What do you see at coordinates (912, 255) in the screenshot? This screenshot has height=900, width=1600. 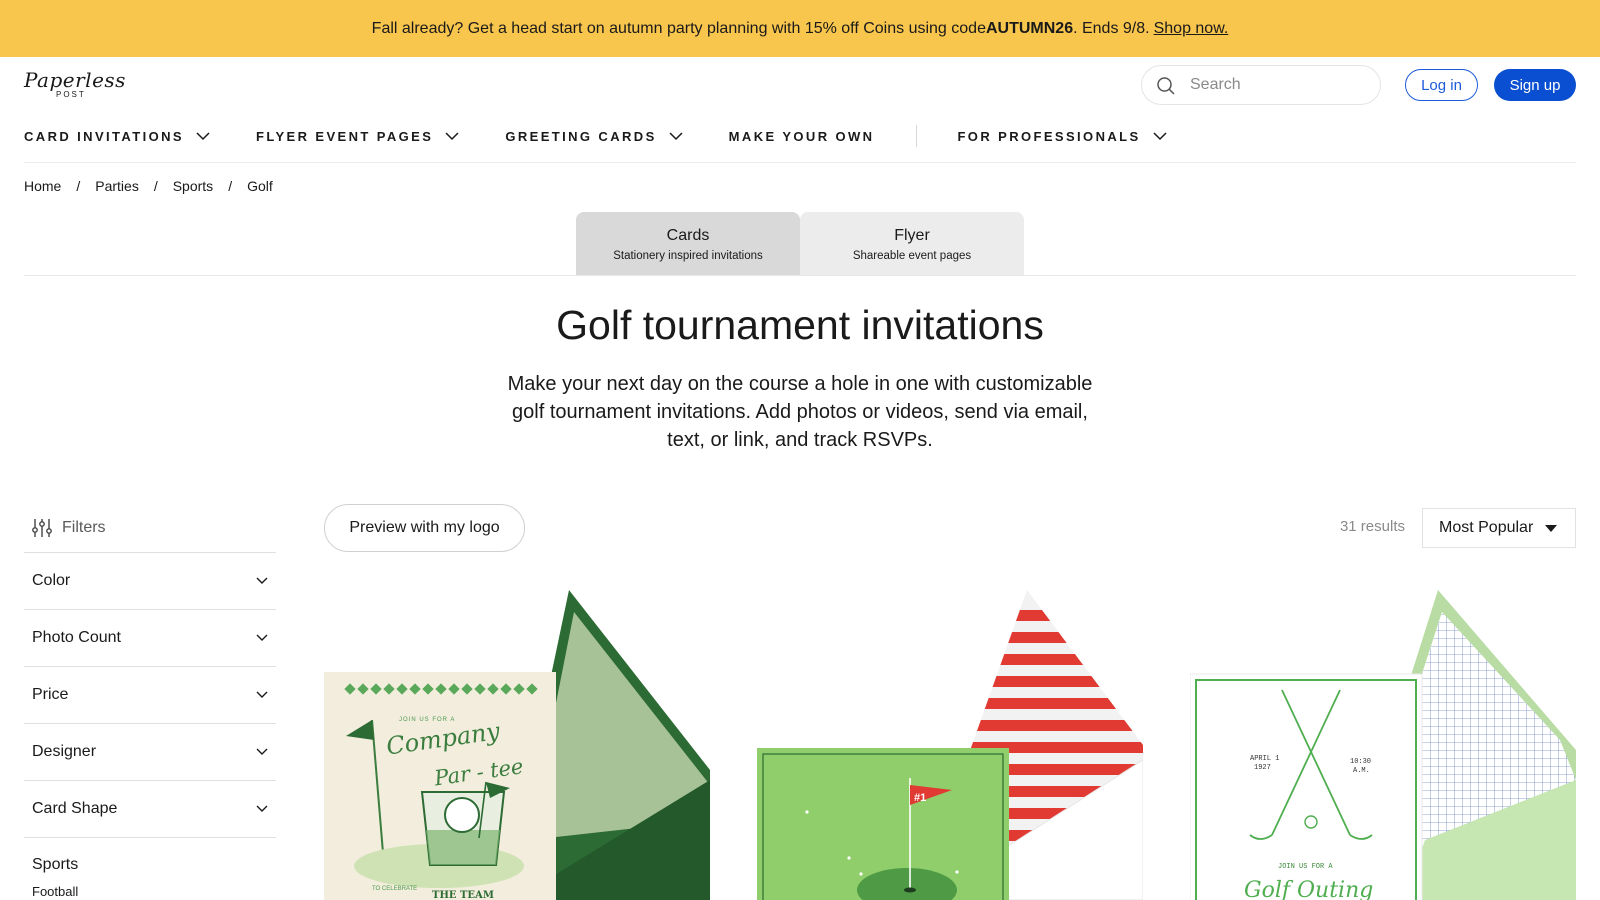 I see `tab-subtitle: Shareable event pages` at bounding box center [912, 255].